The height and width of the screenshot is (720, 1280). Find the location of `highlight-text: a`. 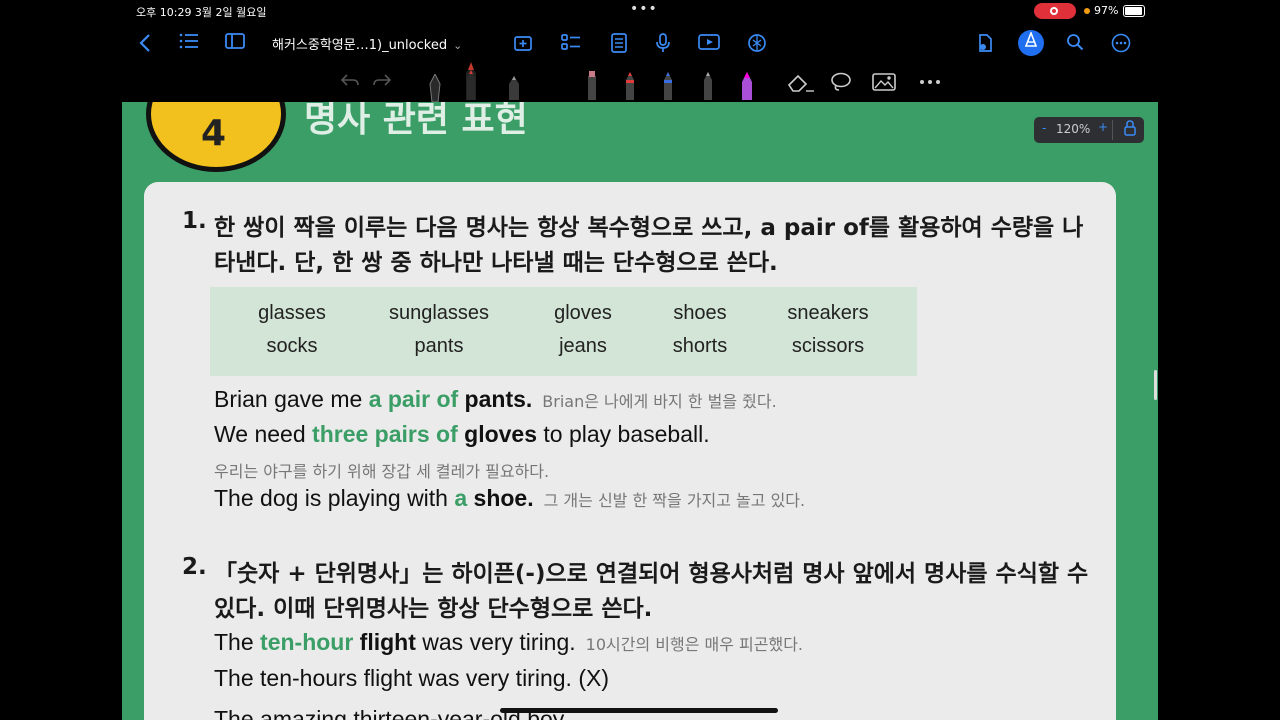

highlight-text: a is located at coordinates (461, 498).